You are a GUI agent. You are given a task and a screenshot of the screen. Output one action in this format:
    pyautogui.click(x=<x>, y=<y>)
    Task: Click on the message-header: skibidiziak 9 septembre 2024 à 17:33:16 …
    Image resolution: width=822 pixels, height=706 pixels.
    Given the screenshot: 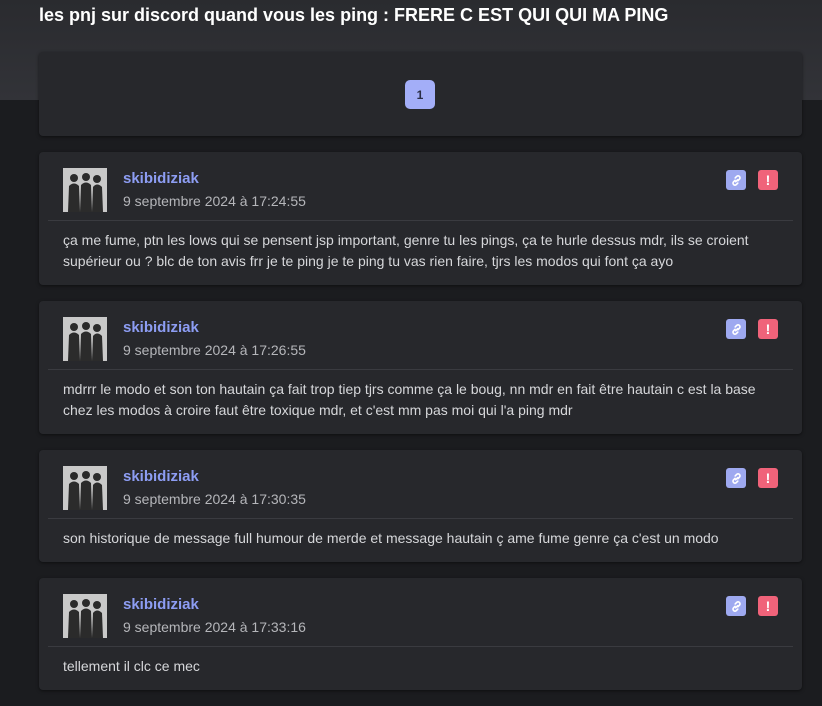 What is the action you would take?
    pyautogui.click(x=420, y=612)
    